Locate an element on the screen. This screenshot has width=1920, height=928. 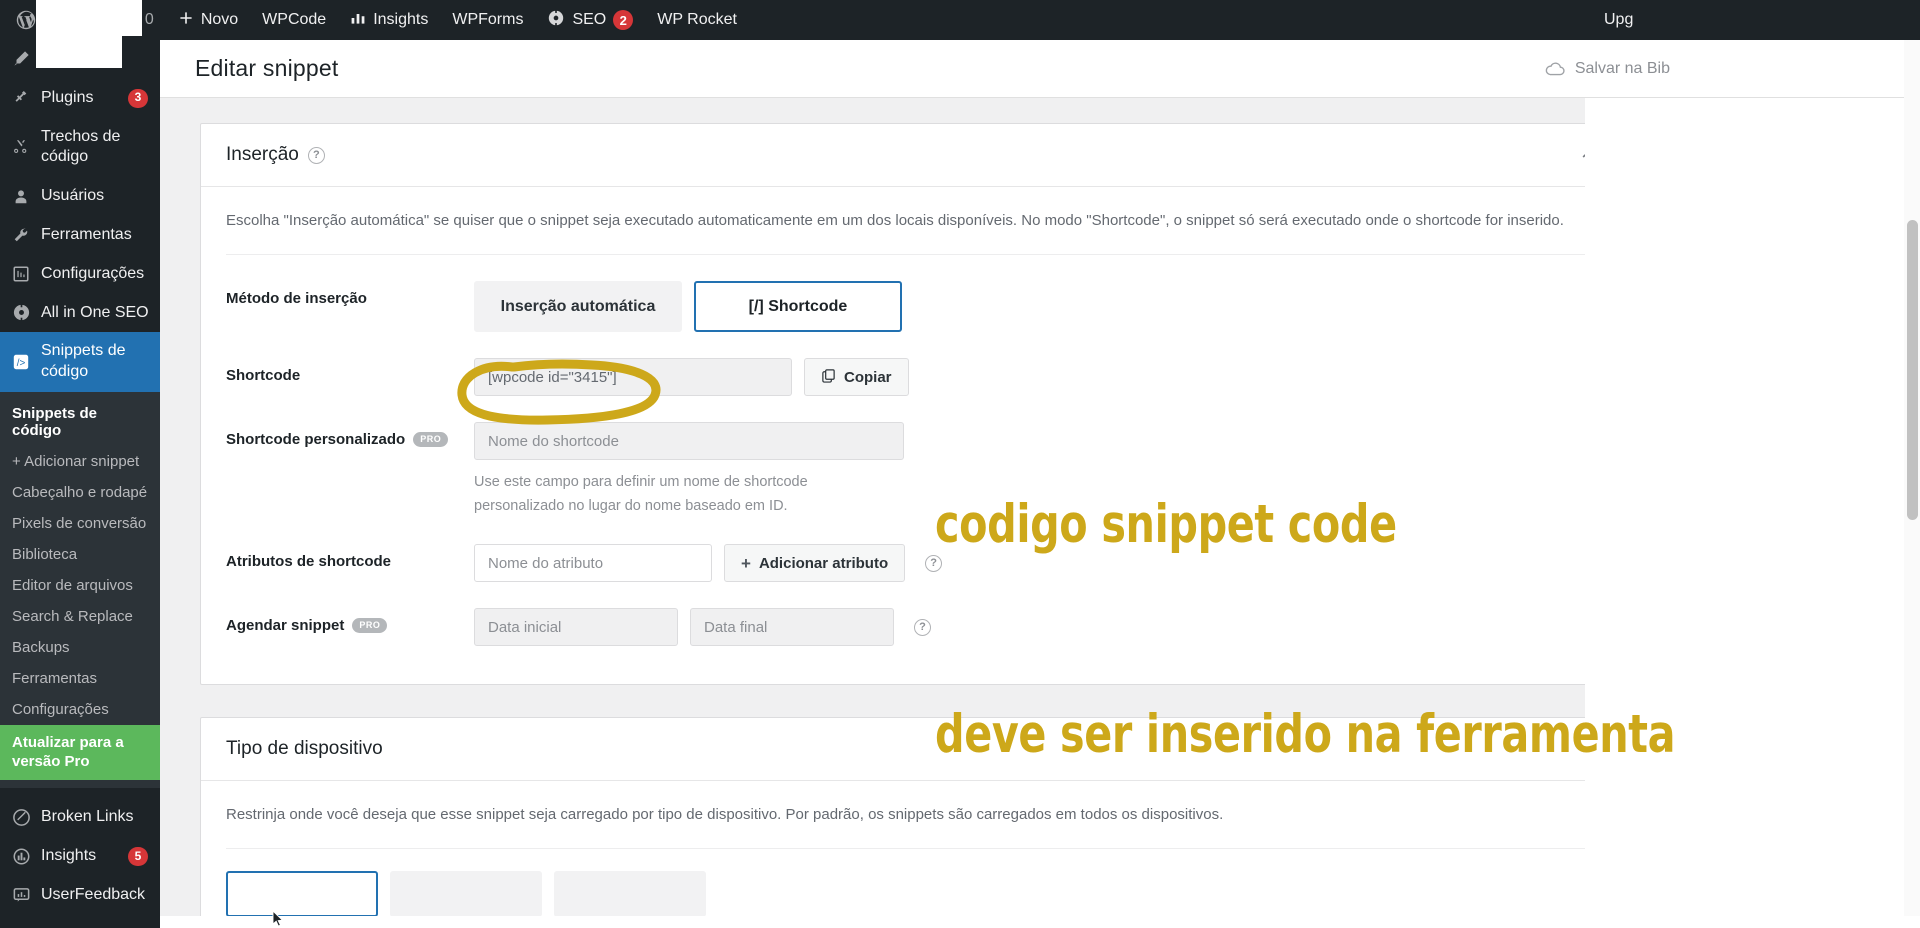
field-shortcode-attributes: Nome do atributo + Adicionar atributo ? is located at coordinates (1036, 563).